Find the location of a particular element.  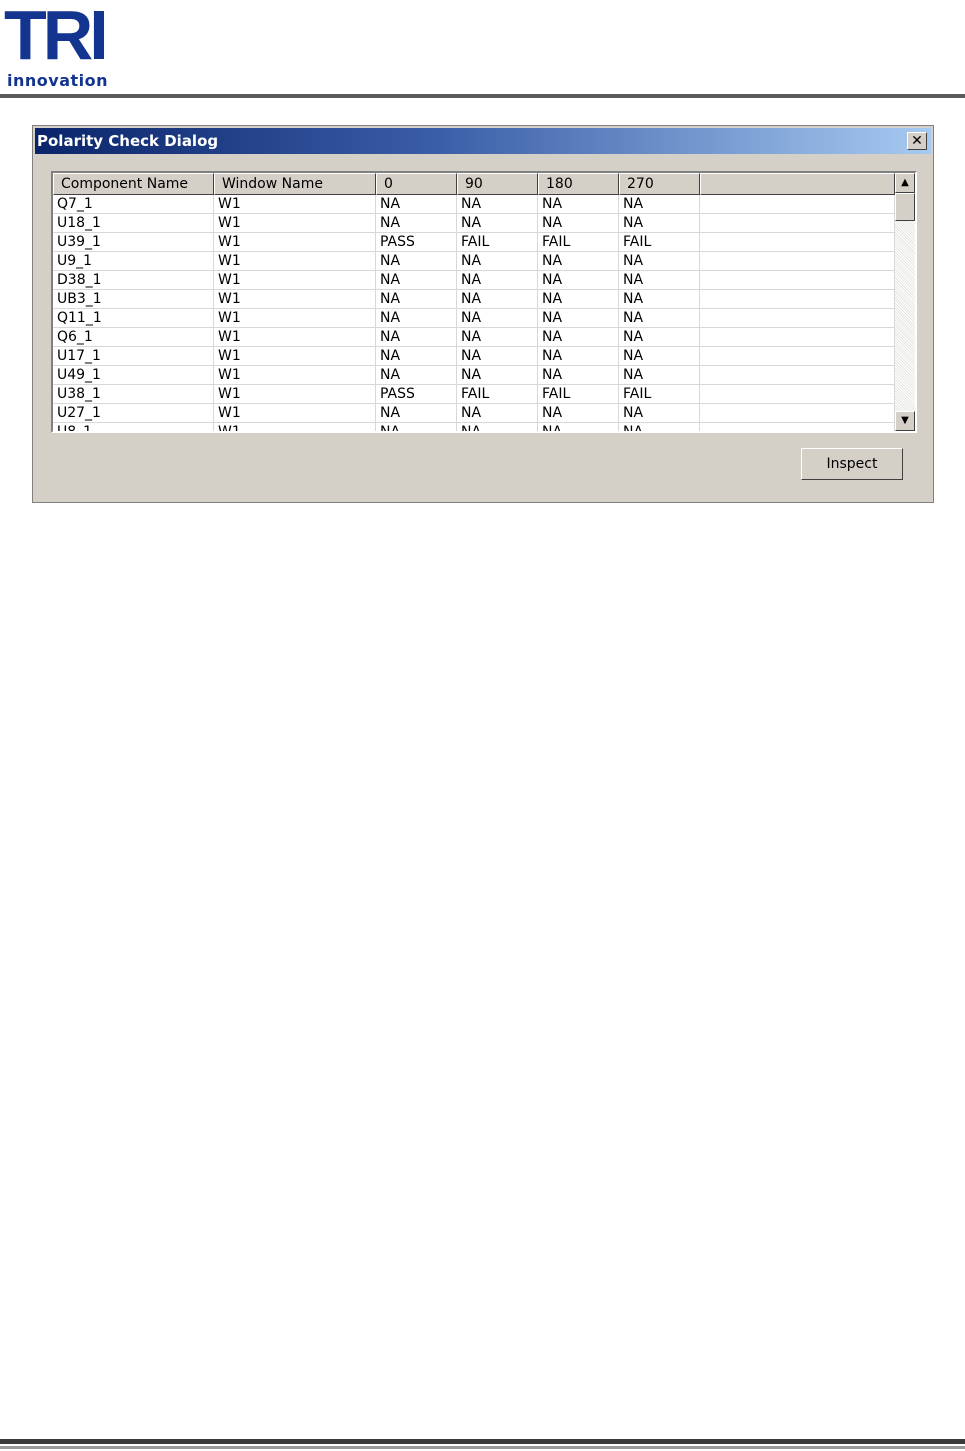

table-row: D38_1 W1 NA NA NA NA is located at coordinates (474, 280).